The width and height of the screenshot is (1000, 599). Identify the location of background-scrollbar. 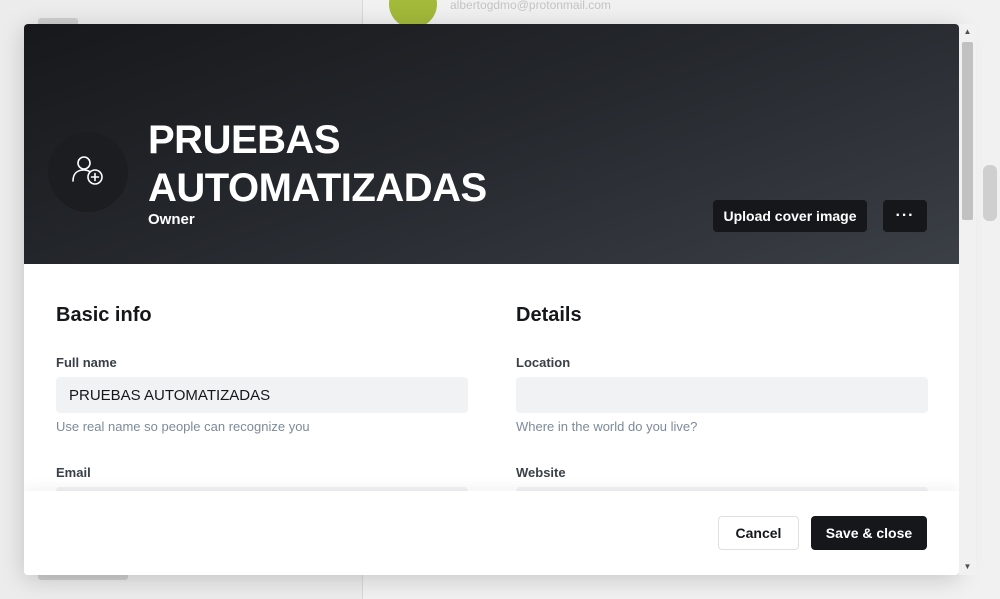
(990, 193).